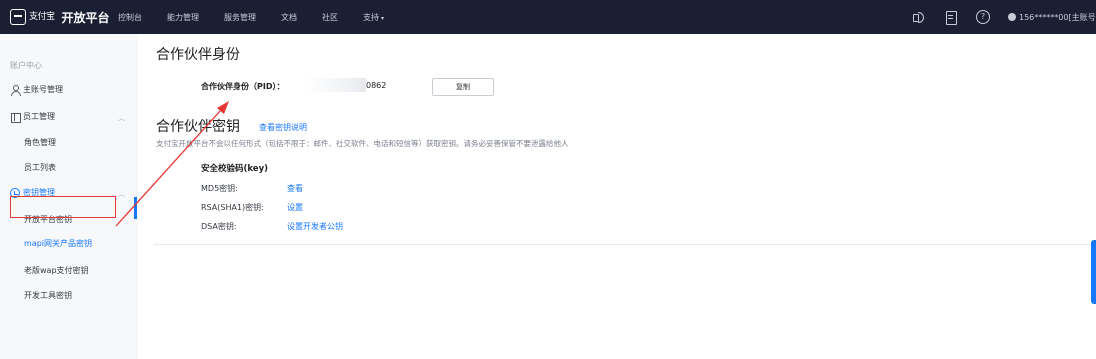 The image size is (1096, 359). Describe the element at coordinates (18, 17) in the screenshot. I see `alipay-logo-icon` at that location.